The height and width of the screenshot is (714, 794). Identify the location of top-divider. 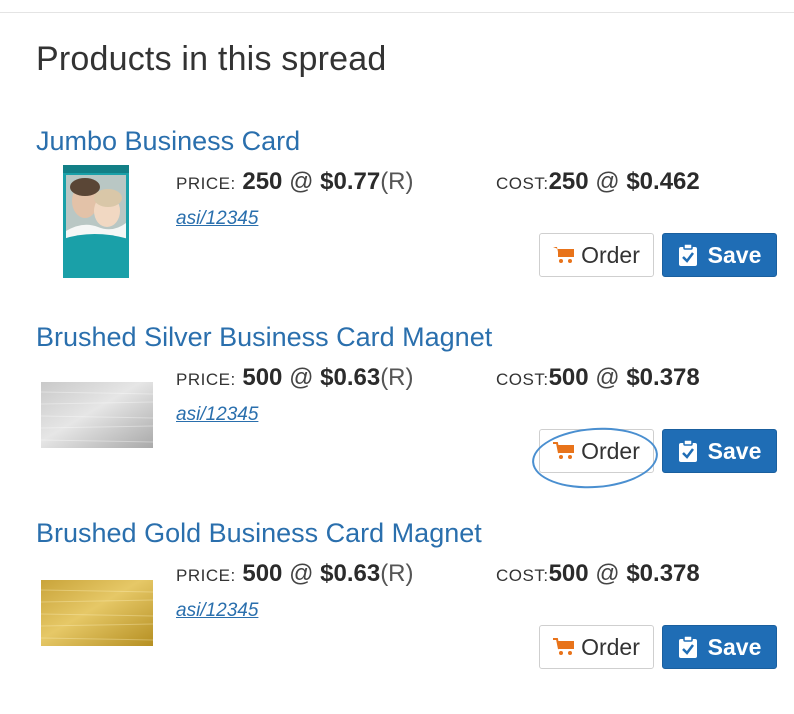
(397, 12).